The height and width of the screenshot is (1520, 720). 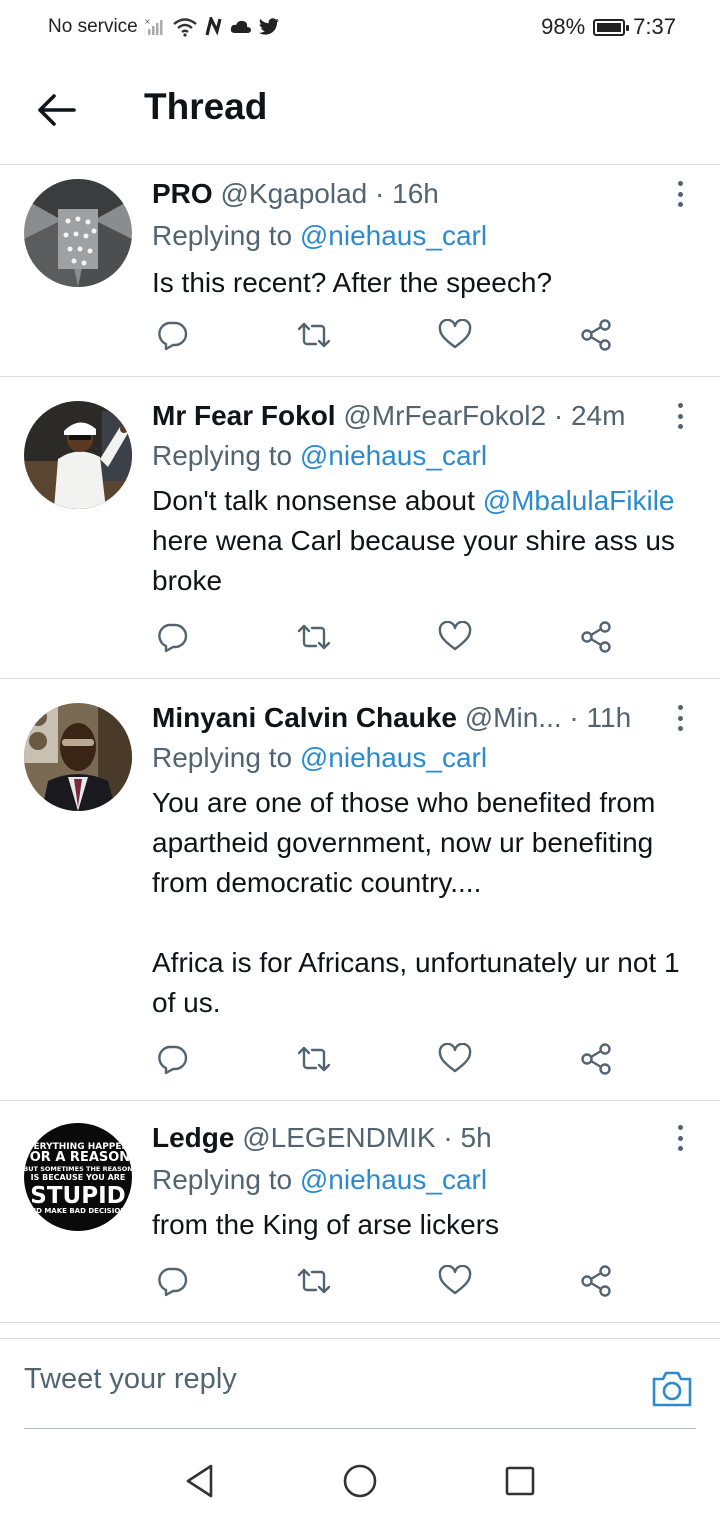 I want to click on nav-home-button, so click(x=360, y=1481).